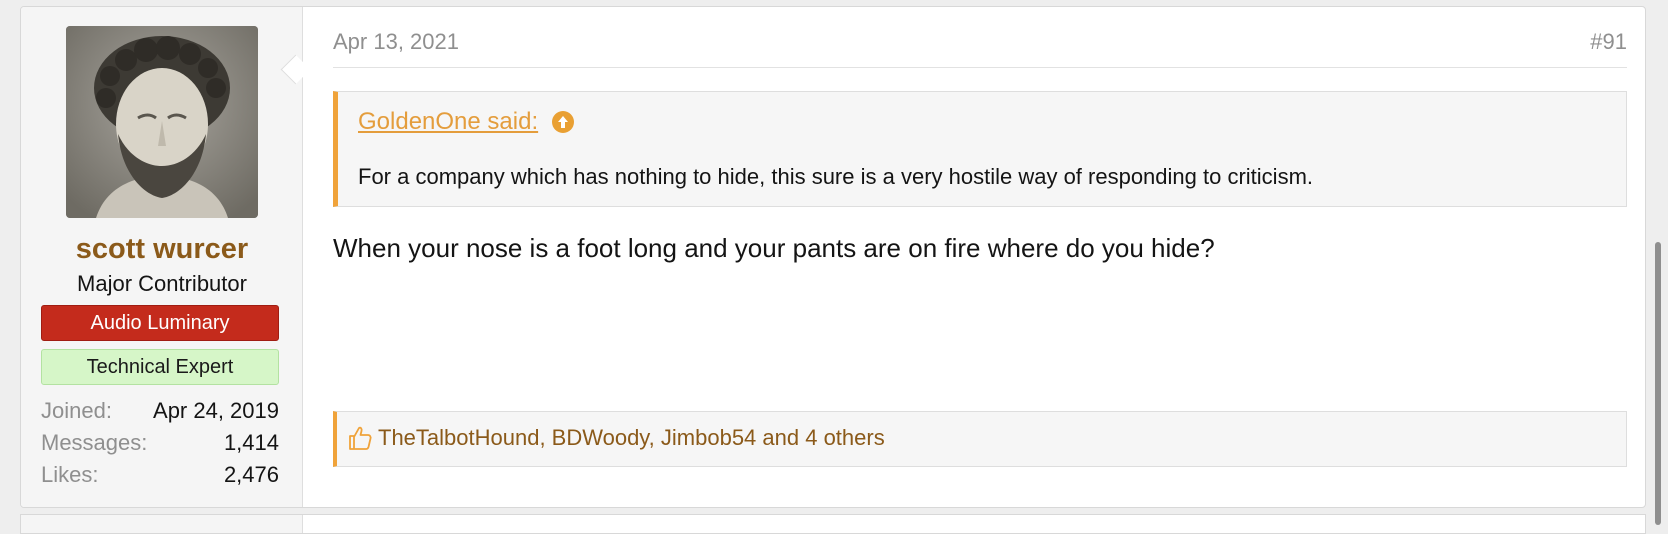  Describe the element at coordinates (216, 410) in the screenshot. I see `stat-value: Apr 24, 2019` at that location.